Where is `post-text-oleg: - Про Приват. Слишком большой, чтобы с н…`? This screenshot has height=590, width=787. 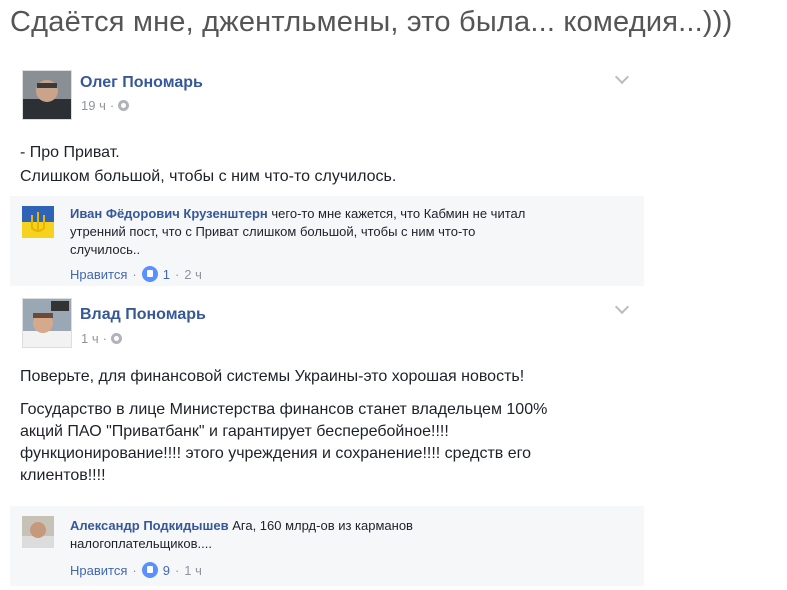 post-text-oleg: - Про Приват. Слишком большой, чтобы с н… is located at coordinates (208, 165).